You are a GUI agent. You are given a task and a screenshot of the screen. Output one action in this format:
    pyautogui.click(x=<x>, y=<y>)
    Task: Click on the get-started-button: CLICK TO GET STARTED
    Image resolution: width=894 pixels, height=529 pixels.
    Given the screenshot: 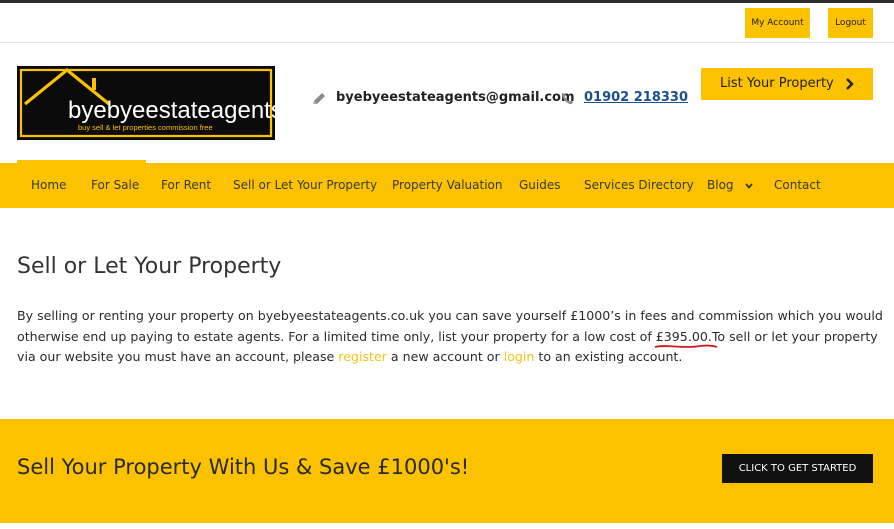 What is the action you would take?
    pyautogui.click(x=797, y=468)
    